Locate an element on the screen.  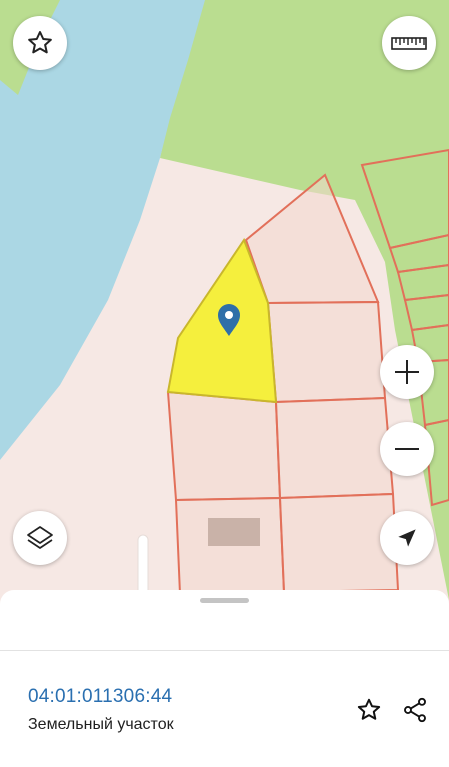
layers-icon is located at coordinates (40, 537).